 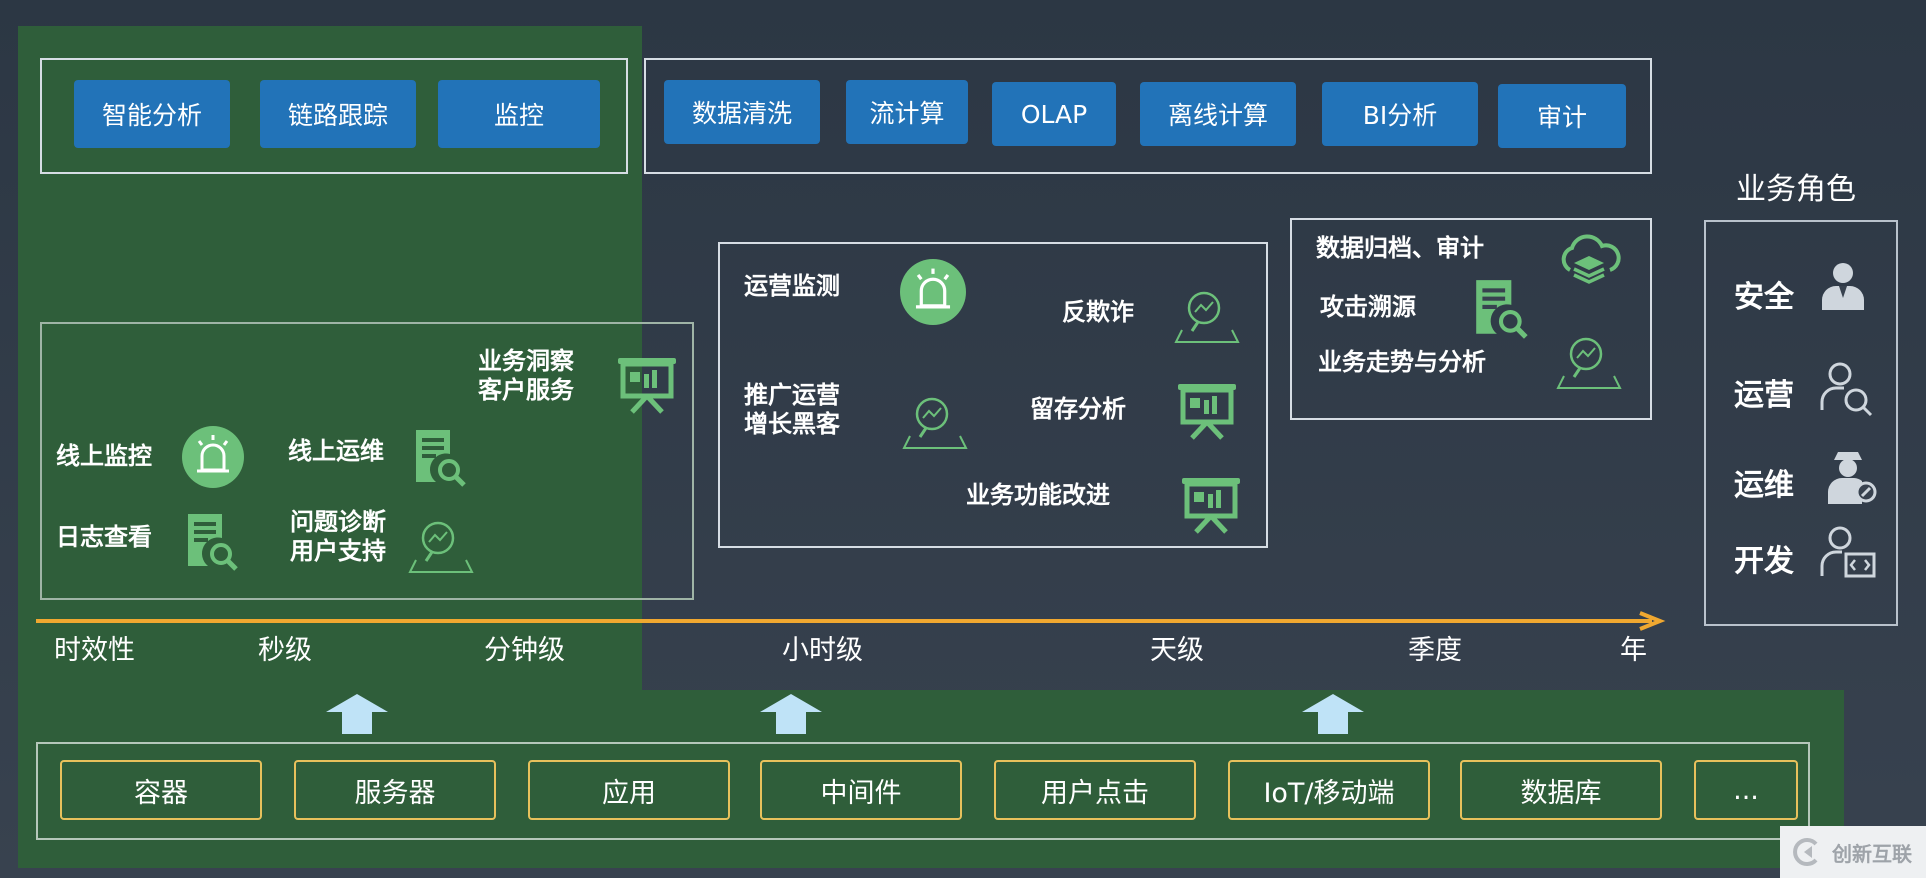 What do you see at coordinates (1329, 790) in the screenshot?
I see `source-iot-mobile: IoT/移动端` at bounding box center [1329, 790].